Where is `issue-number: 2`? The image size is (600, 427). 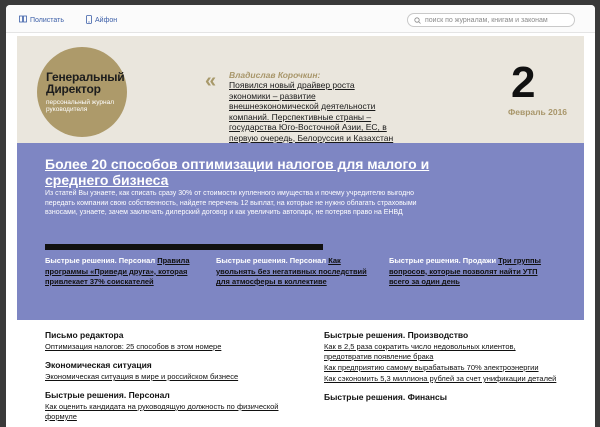 issue-number: 2 is located at coordinates (523, 82).